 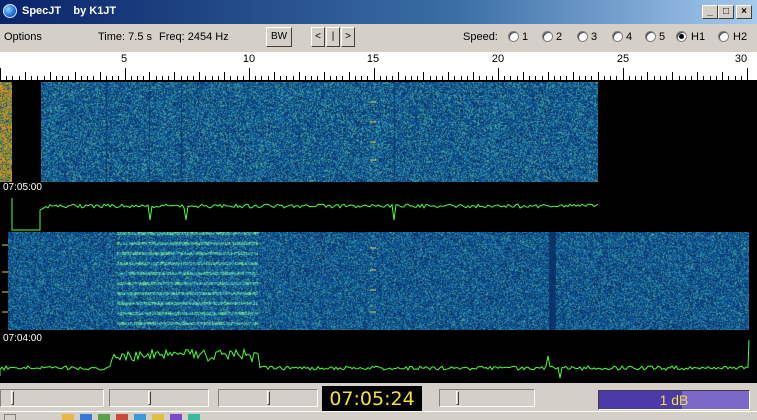 What do you see at coordinates (662, 37) in the screenshot?
I see `speed-label-5: 5` at bounding box center [662, 37].